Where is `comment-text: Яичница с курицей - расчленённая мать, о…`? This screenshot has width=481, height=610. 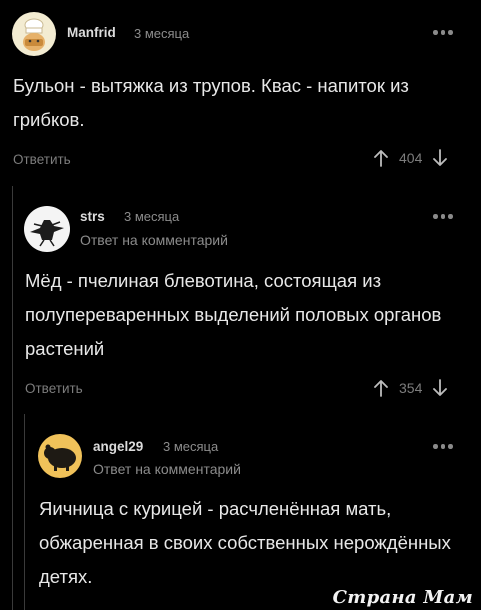 comment-text: Яичница с курицей - расчленённая мать, о… is located at coordinates (245, 542).